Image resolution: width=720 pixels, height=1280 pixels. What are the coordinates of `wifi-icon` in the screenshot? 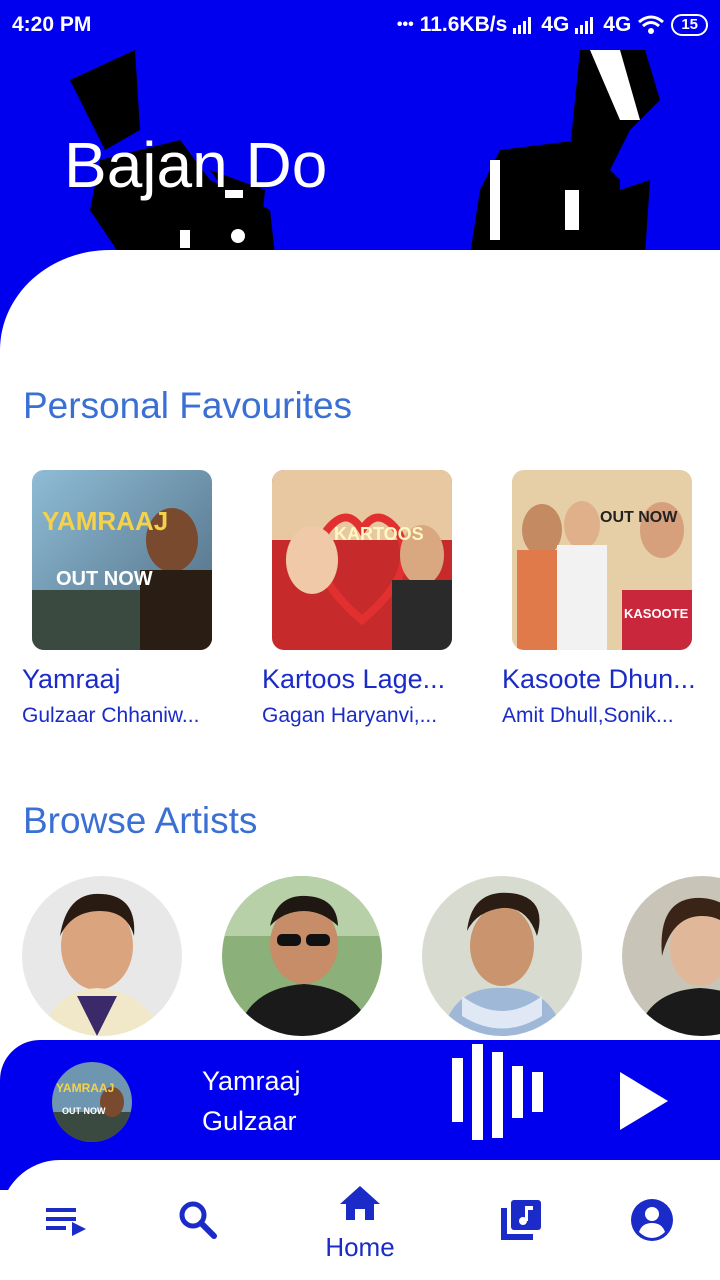 It's located at (651, 24).